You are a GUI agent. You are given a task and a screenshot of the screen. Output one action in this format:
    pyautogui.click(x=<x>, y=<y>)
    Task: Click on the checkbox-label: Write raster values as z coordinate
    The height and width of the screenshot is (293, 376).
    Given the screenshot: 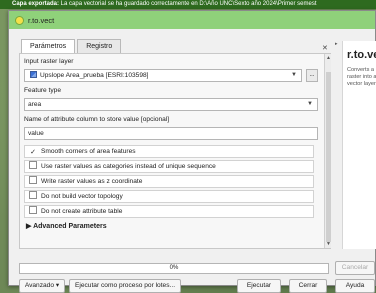 What is the action you would take?
    pyautogui.click(x=92, y=181)
    